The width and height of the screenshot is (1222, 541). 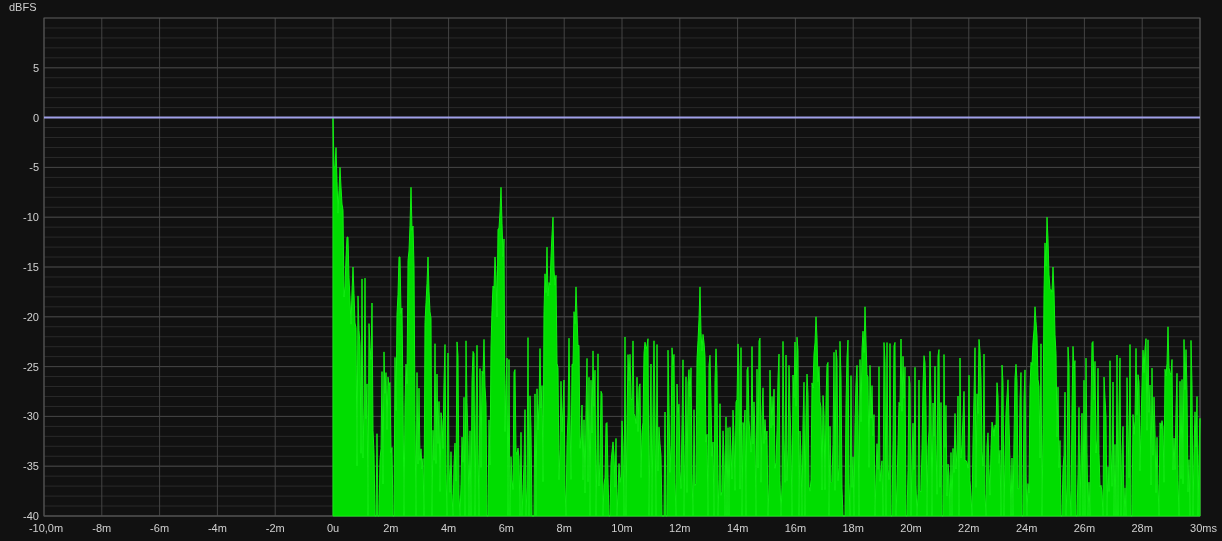 What do you see at coordinates (35, 67) in the screenshot?
I see `y-tick-label: 5` at bounding box center [35, 67].